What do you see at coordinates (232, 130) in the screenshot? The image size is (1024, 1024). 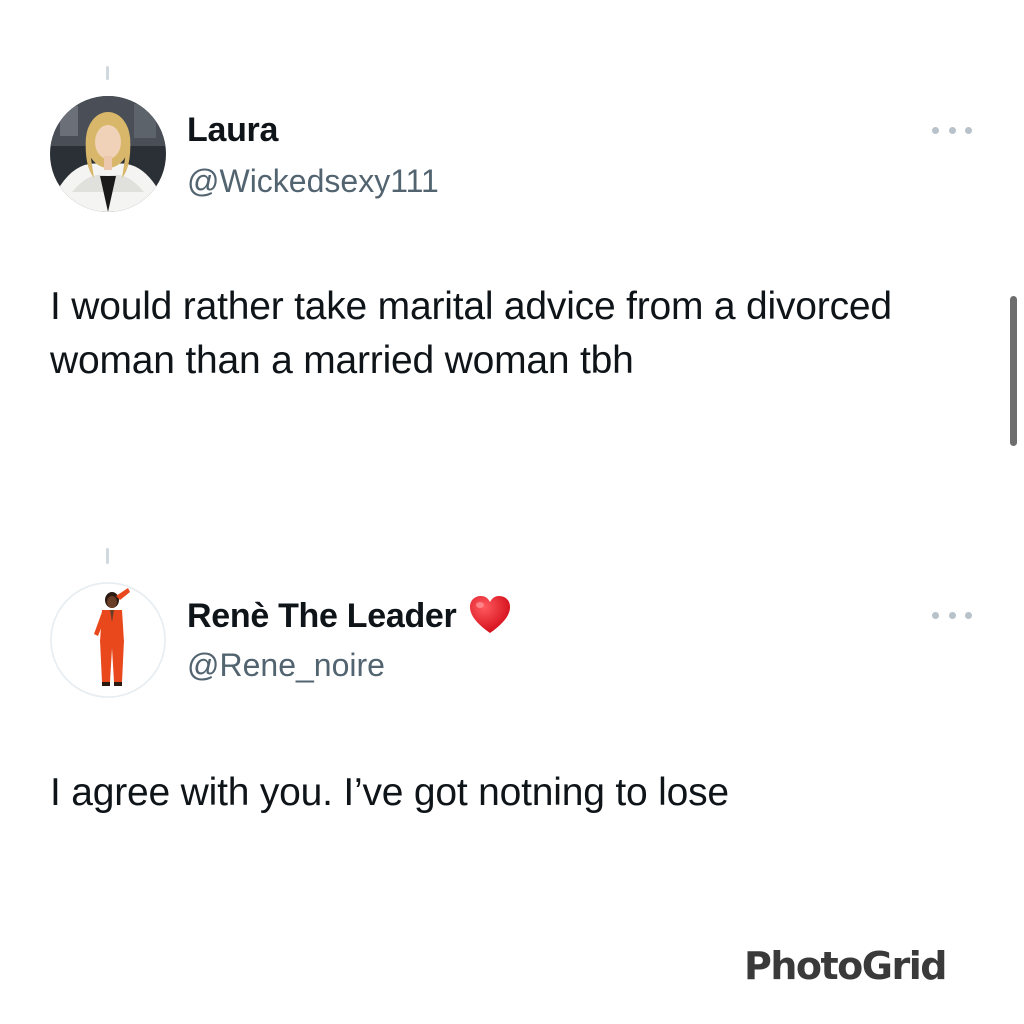 I see `display-name: Laura` at bounding box center [232, 130].